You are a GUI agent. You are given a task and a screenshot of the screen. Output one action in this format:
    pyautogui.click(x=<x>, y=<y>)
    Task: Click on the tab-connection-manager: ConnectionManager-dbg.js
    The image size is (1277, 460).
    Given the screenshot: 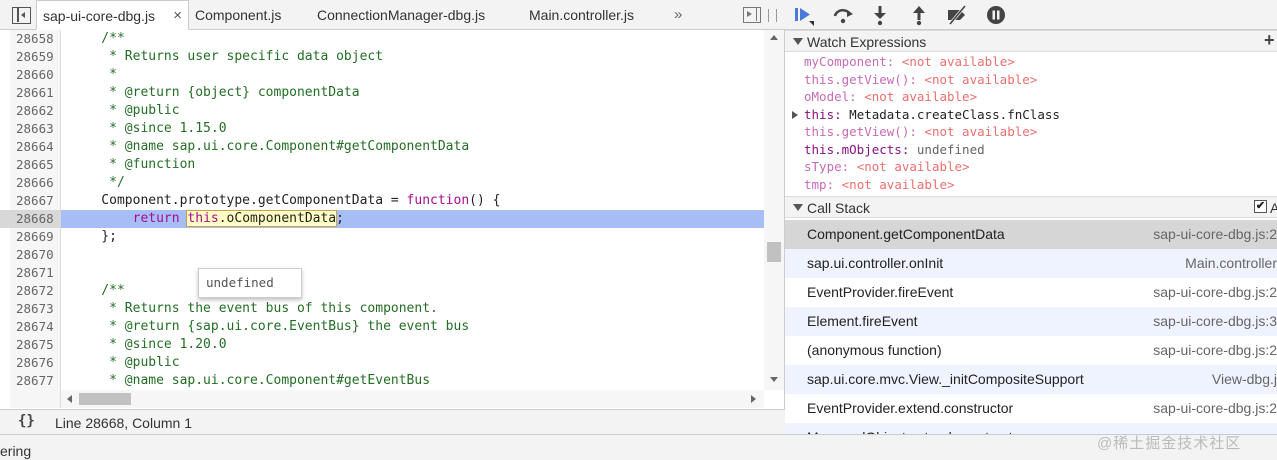 What is the action you would take?
    pyautogui.click(x=401, y=15)
    